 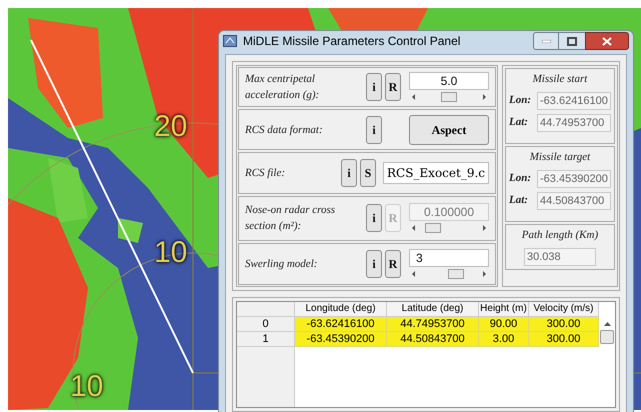 I want to click on group-title: Missile start, so click(x=560, y=79).